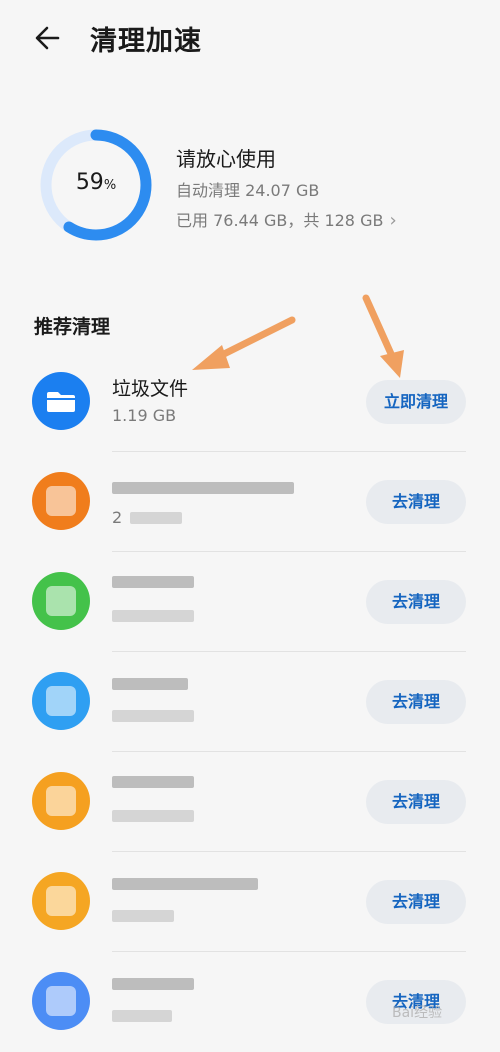  I want to click on back-button, so click(50, 38).